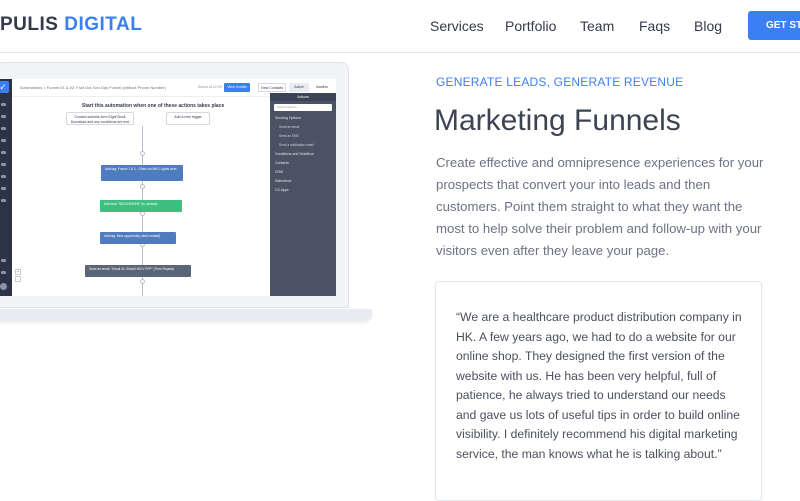  What do you see at coordinates (282, 163) in the screenshot?
I see `panel-item: Contacts` at bounding box center [282, 163].